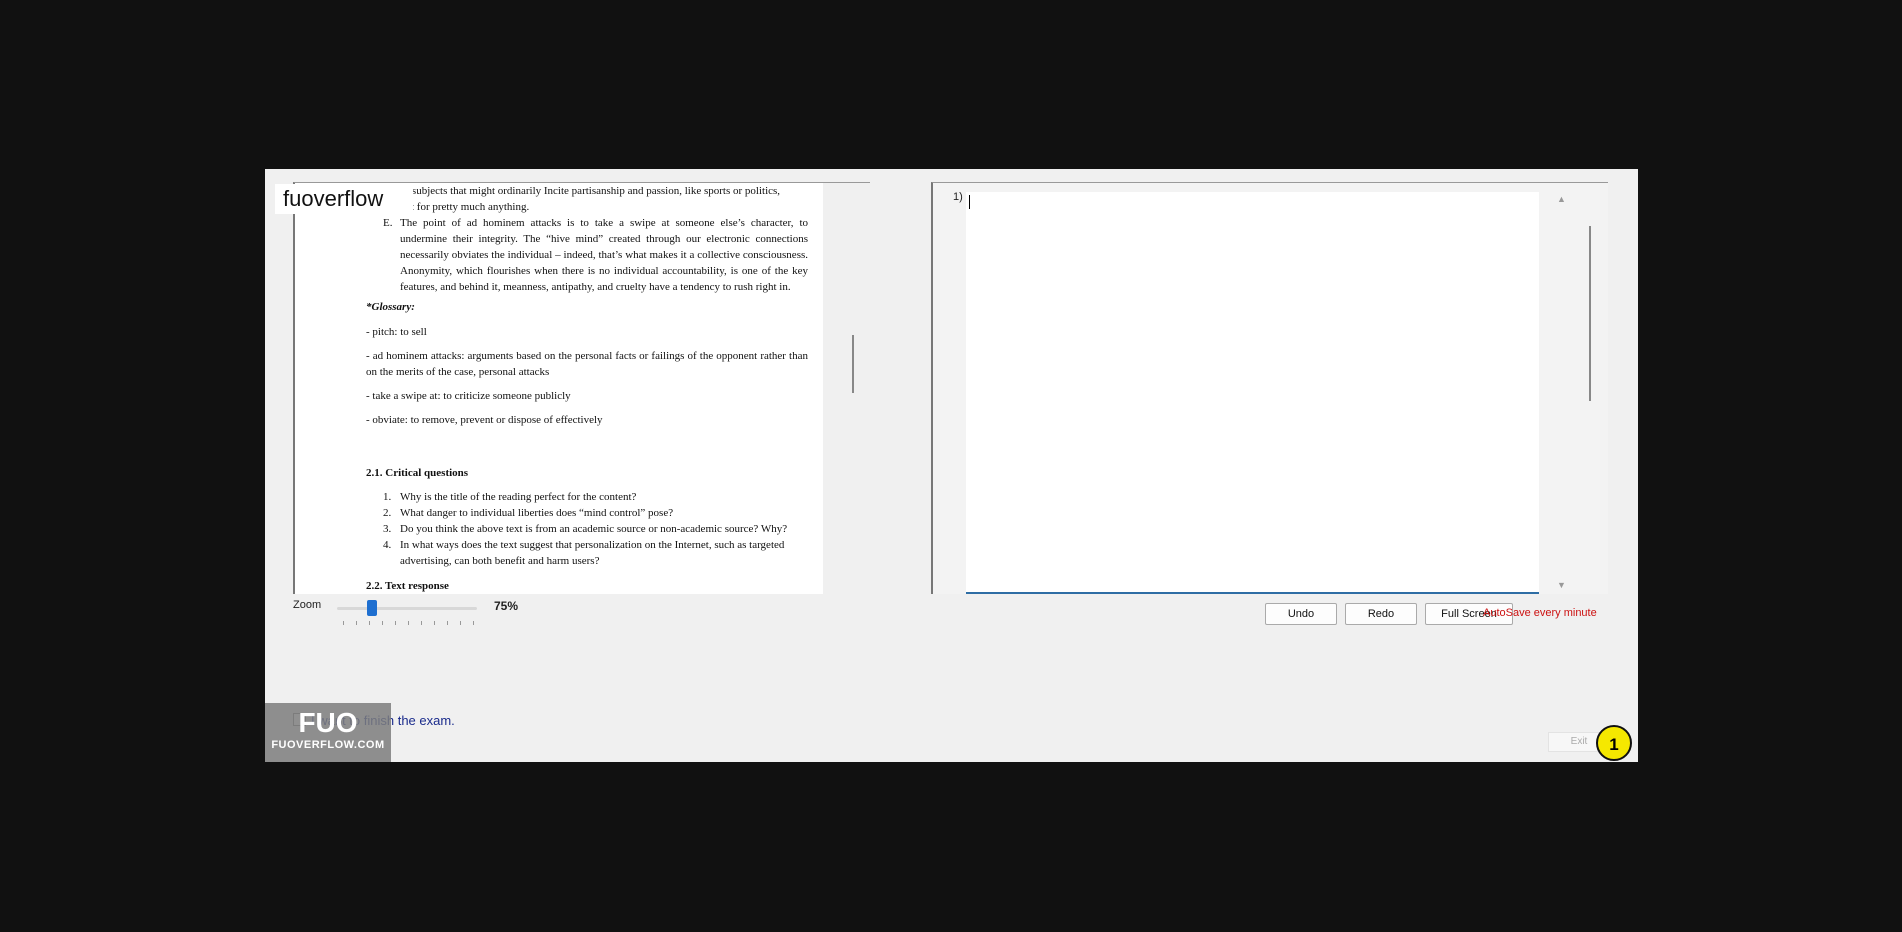 This screenshot has height=932, width=1902. I want to click on watermark-logo: FUO FUOVERFLOW.COM, so click(328, 732).